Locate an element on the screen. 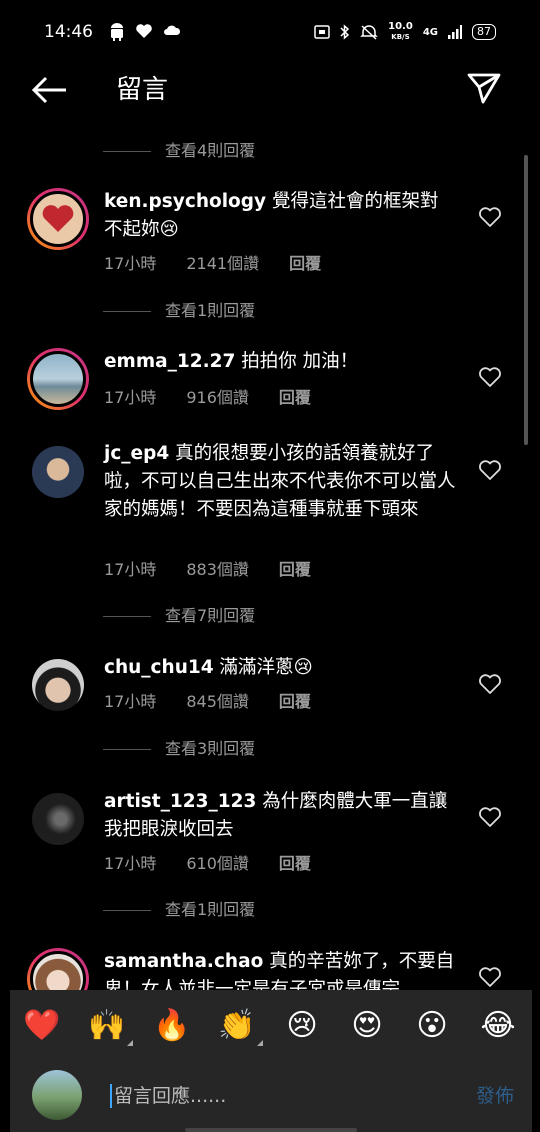 This screenshot has width=540, height=1132. reply-input-row: 留言回應...... 發佈 is located at coordinates (271, 1096).